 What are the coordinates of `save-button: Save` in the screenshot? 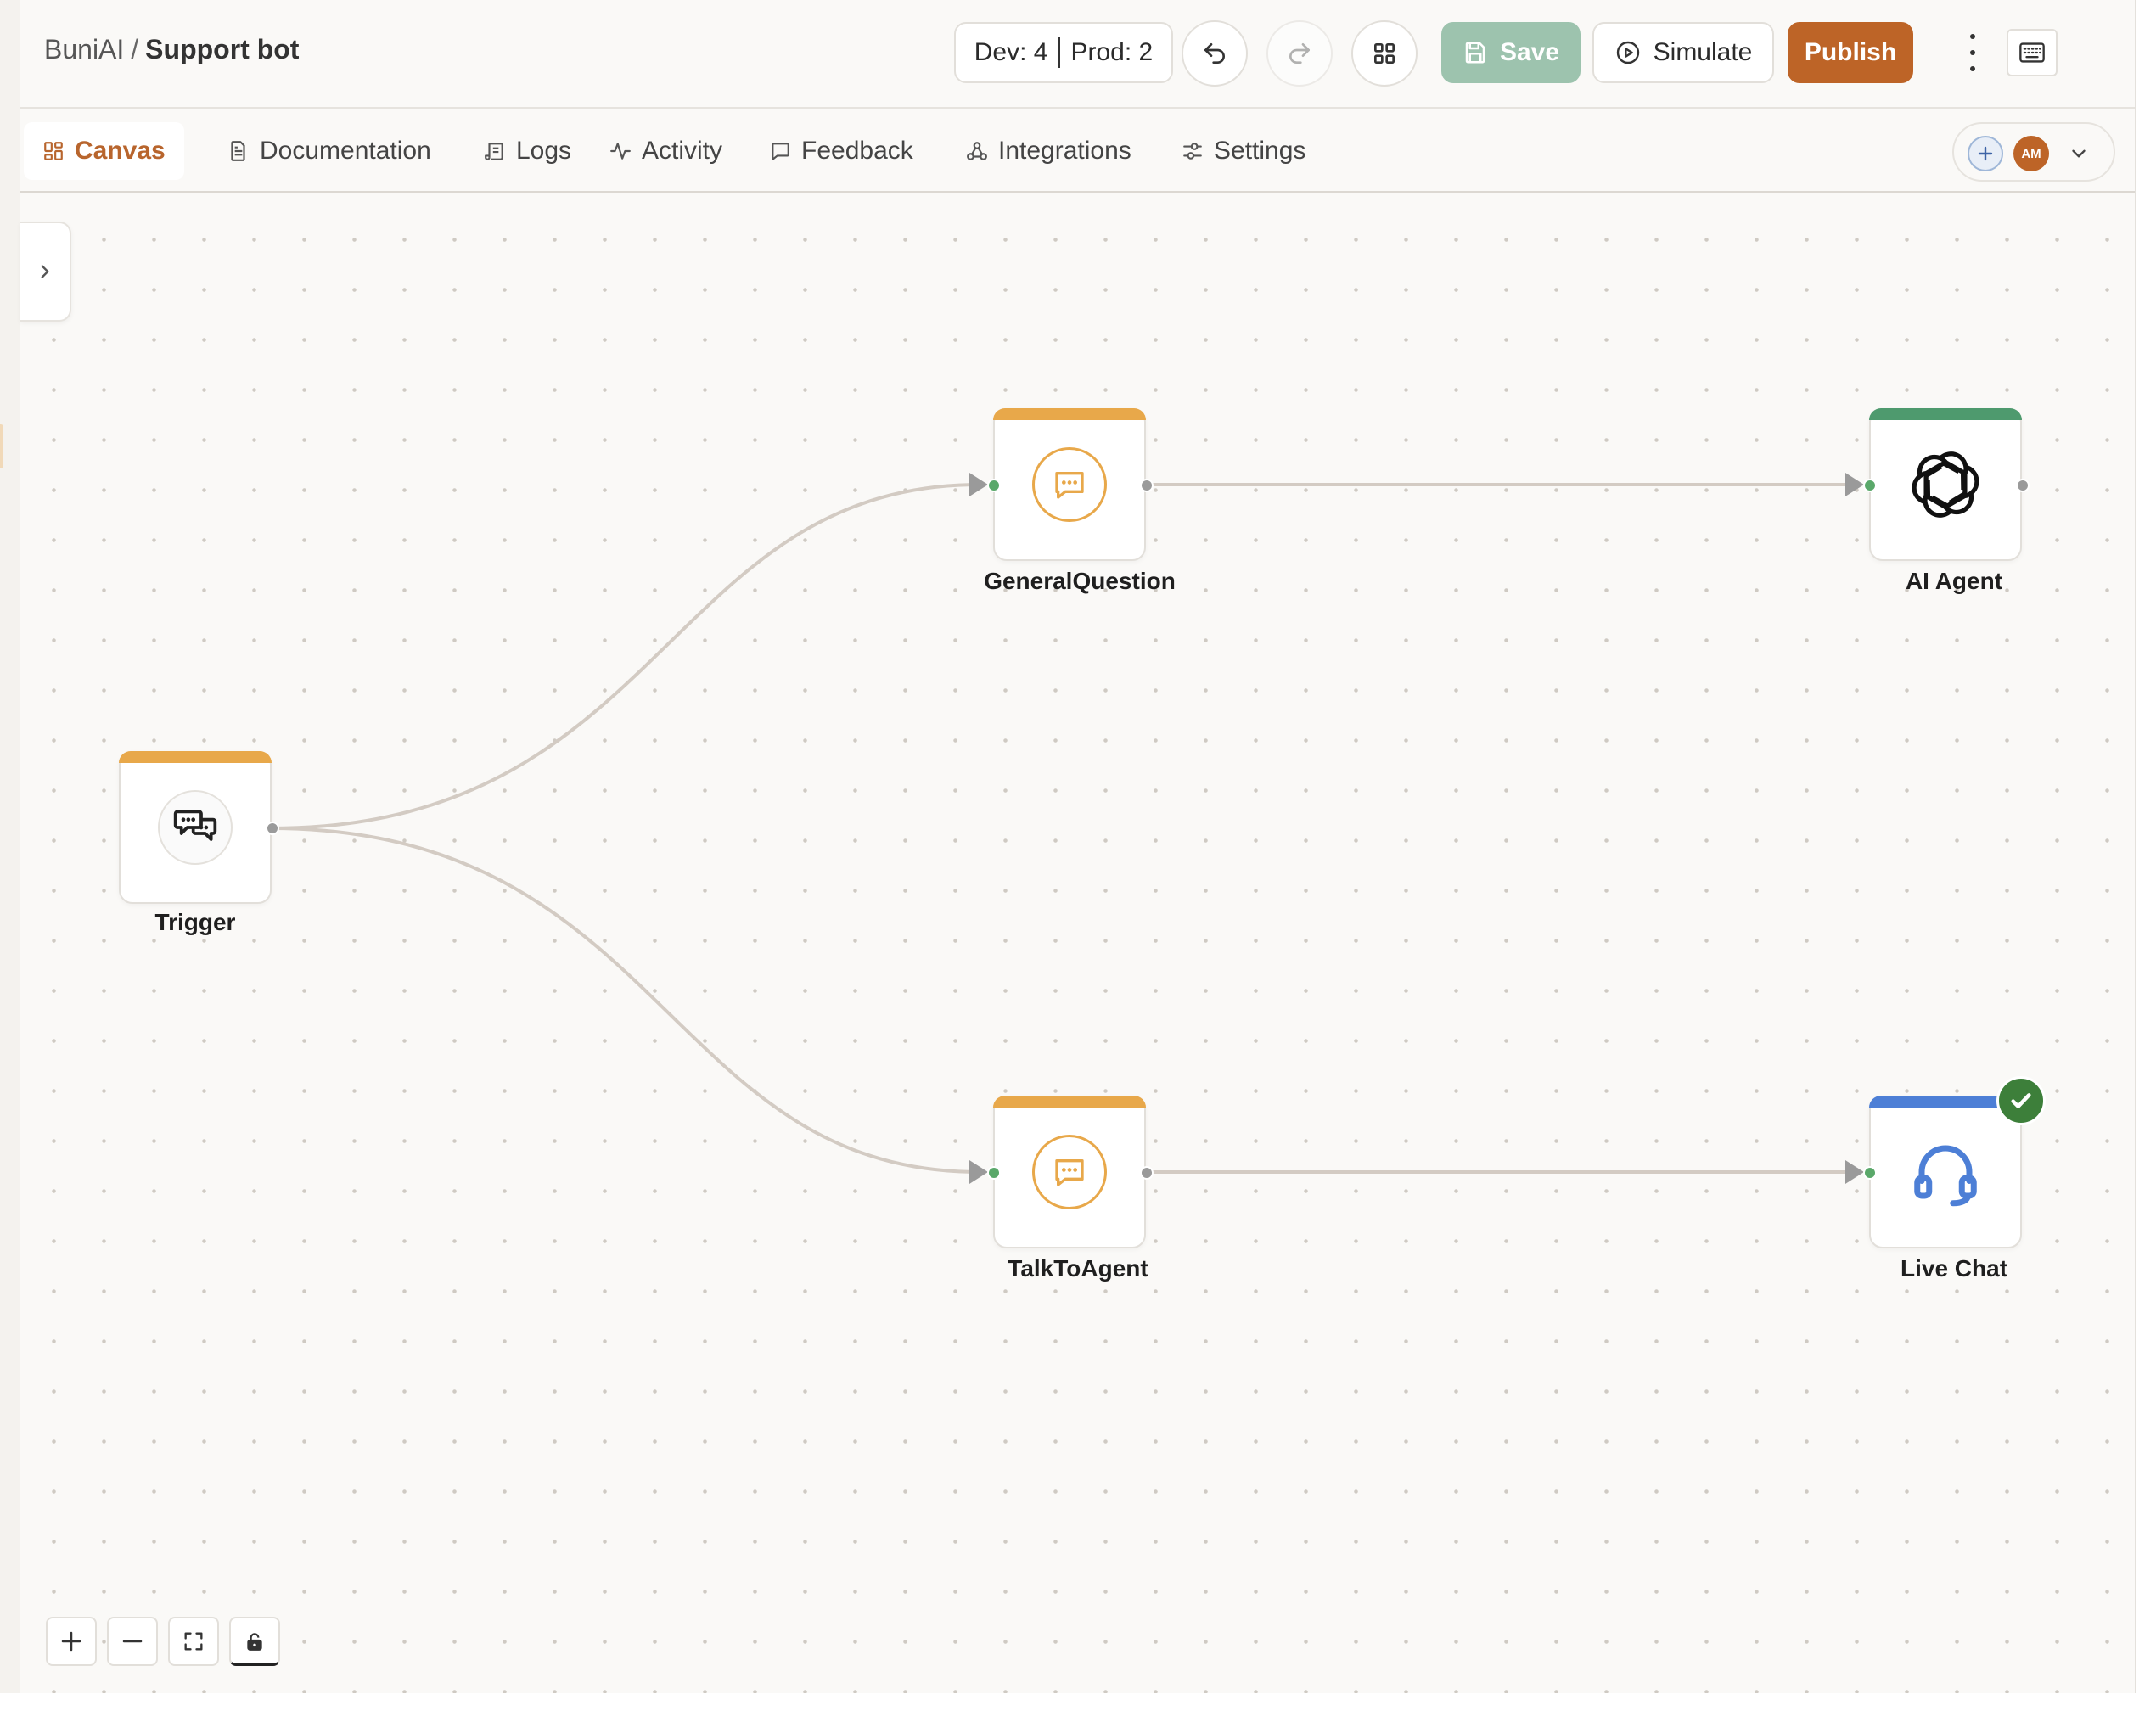 It's located at (1511, 52).